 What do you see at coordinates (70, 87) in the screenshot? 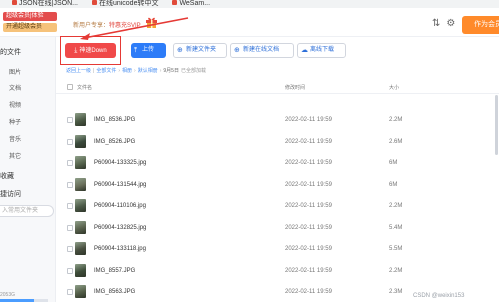
I see `select-all-checkbox` at bounding box center [70, 87].